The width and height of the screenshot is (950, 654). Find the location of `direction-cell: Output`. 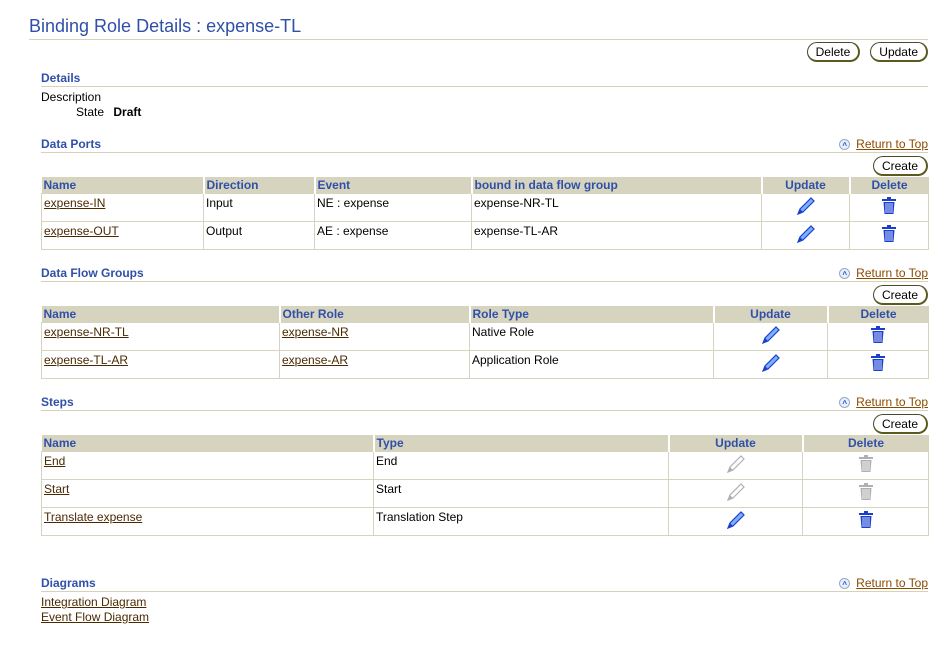

direction-cell: Output is located at coordinates (259, 235).